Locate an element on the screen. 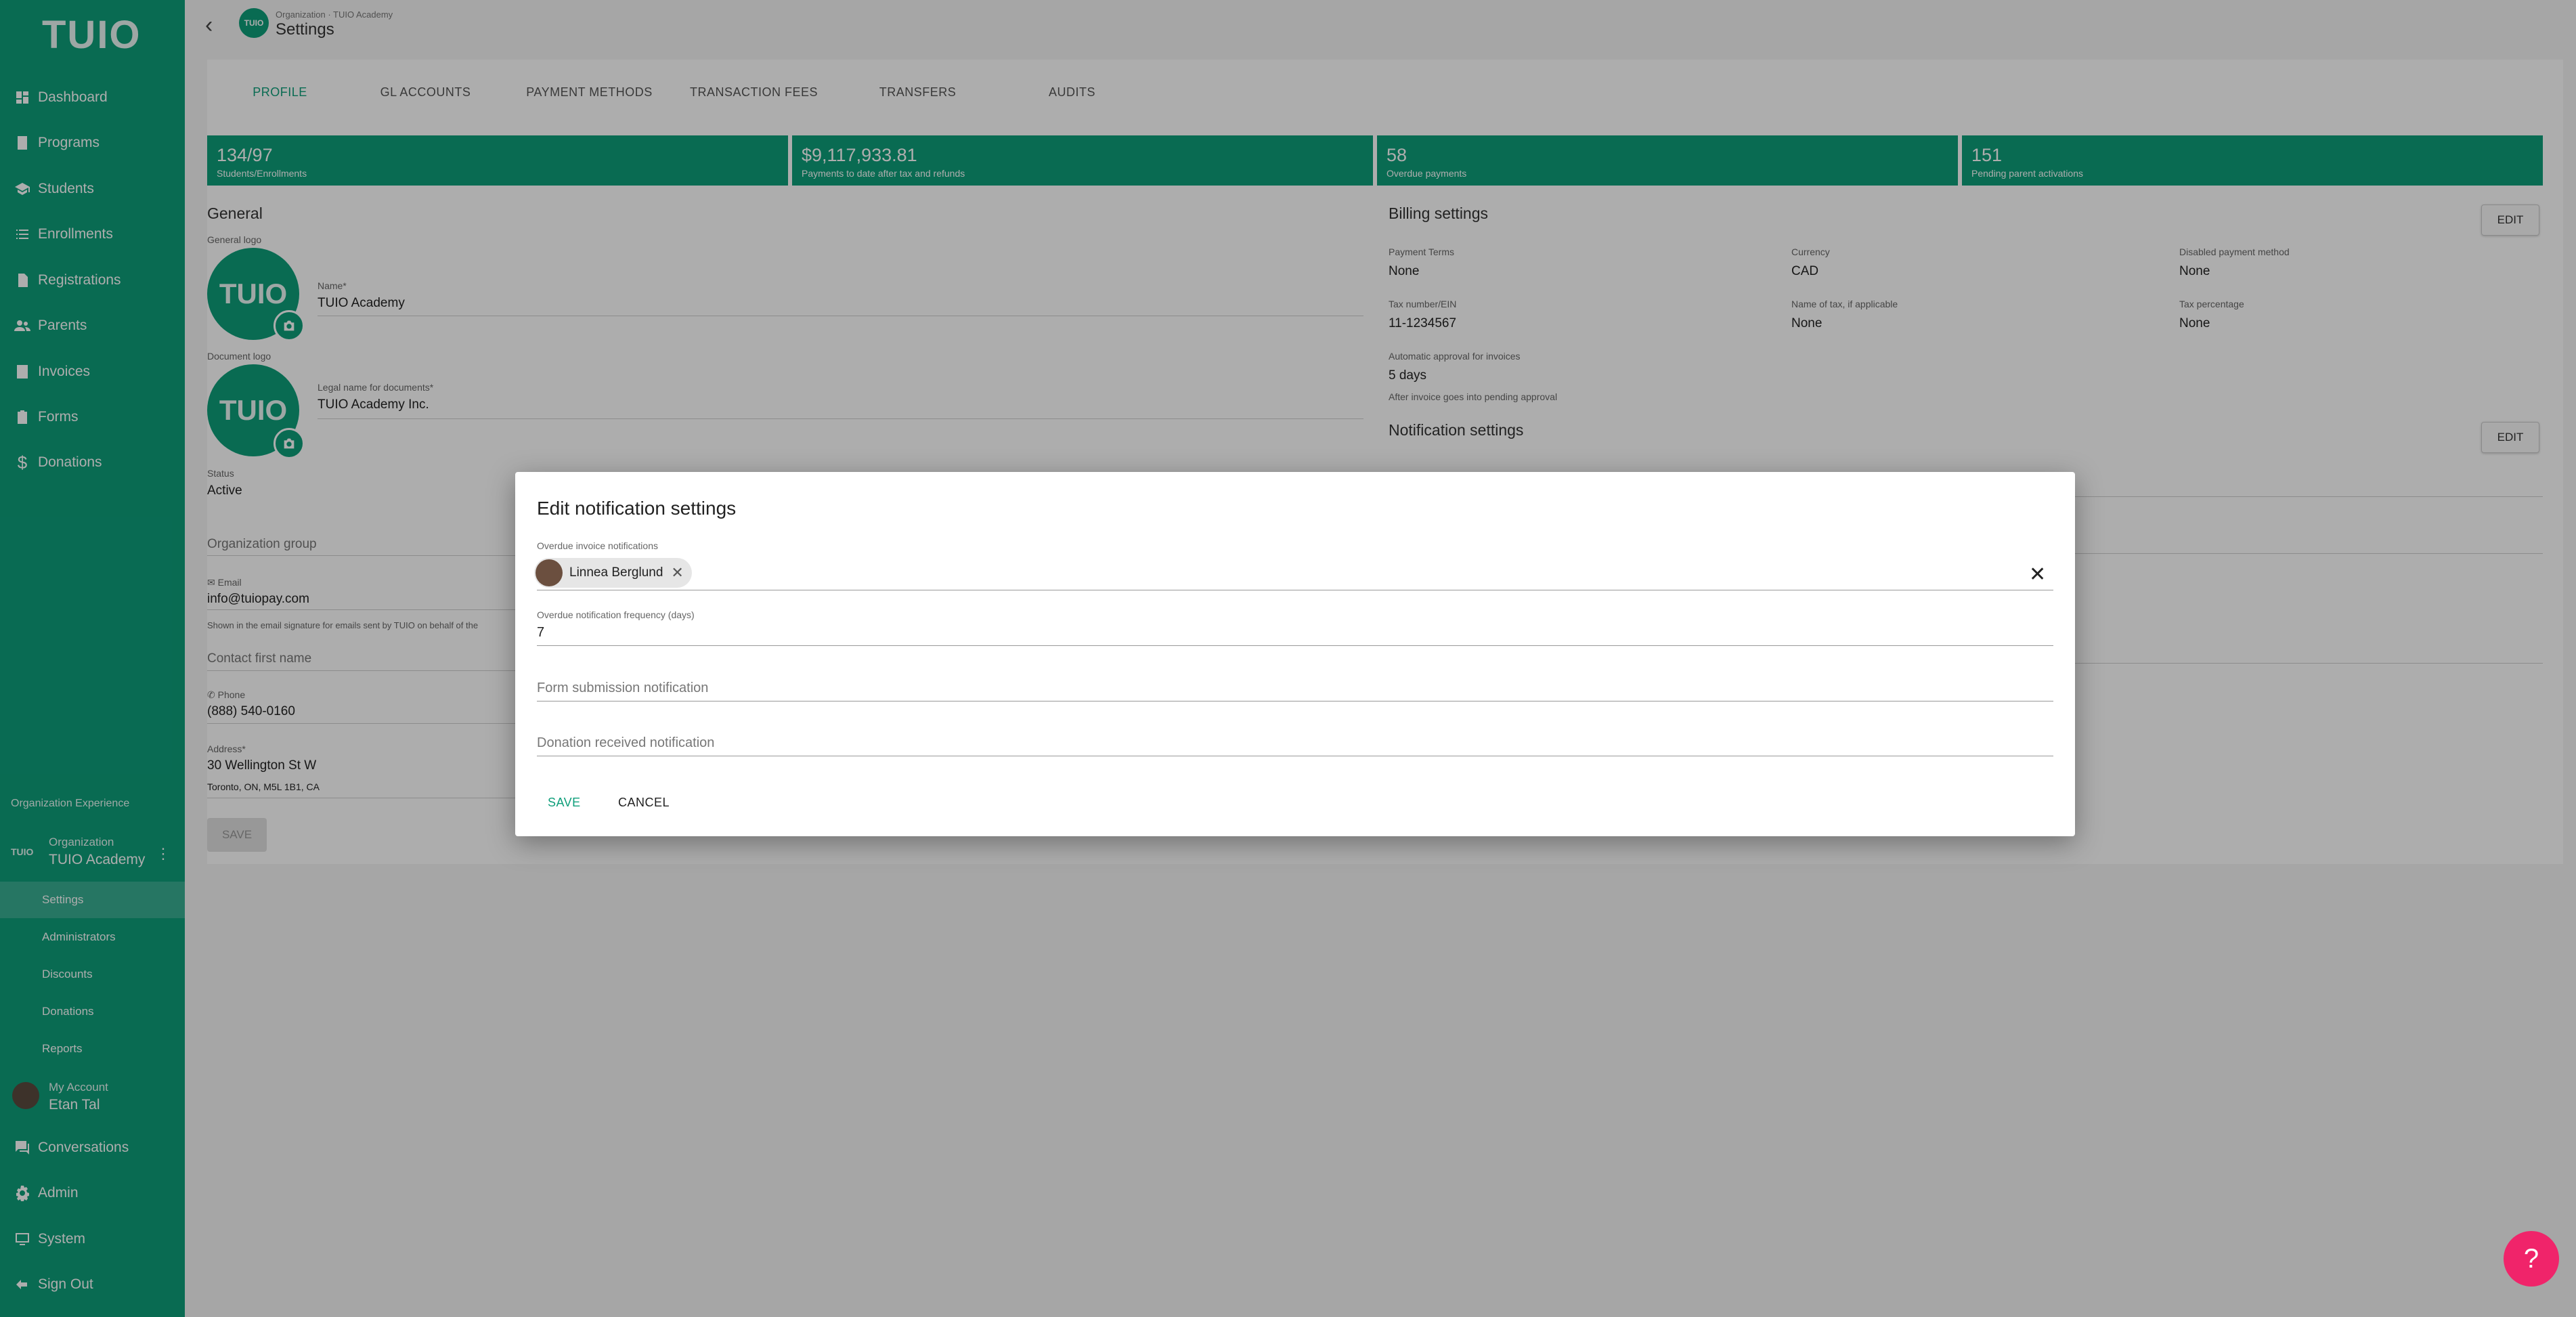 This screenshot has width=2576, height=1317. dialog-title: Edit notification settings is located at coordinates (637, 508).